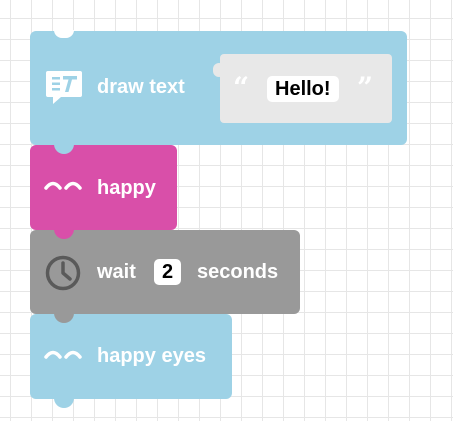 The width and height of the screenshot is (453, 421). I want to click on clock-icon, so click(63, 273).